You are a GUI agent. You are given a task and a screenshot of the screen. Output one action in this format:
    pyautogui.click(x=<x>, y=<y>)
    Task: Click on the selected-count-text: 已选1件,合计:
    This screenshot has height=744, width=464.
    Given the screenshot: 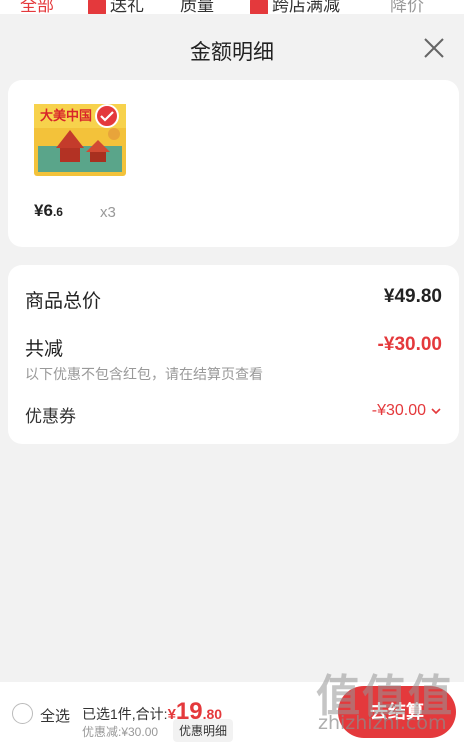 What is the action you would take?
    pyautogui.click(x=125, y=714)
    